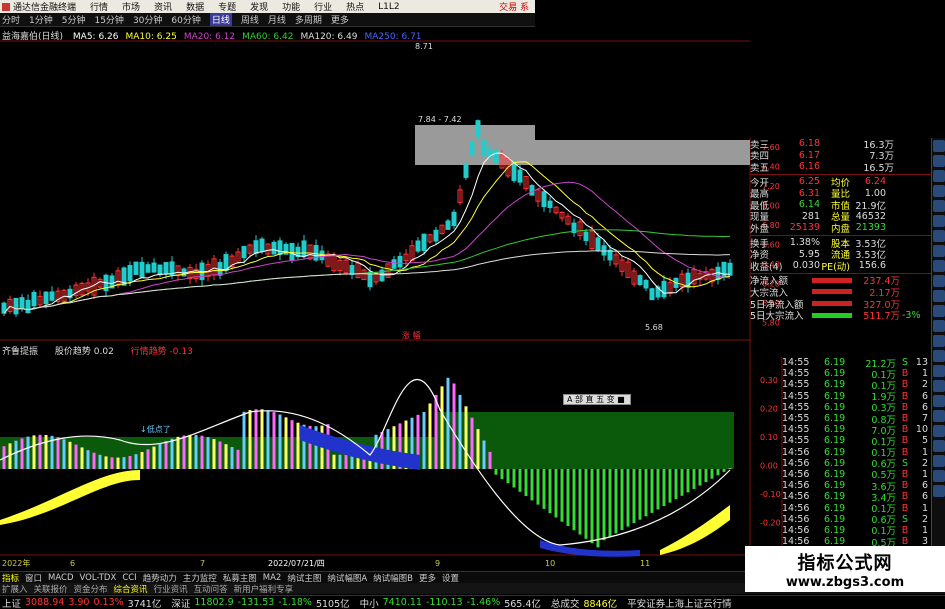 The height and width of the screenshot is (609, 945). What do you see at coordinates (323, 6) in the screenshot?
I see `menu-item: 行业` at bounding box center [323, 6].